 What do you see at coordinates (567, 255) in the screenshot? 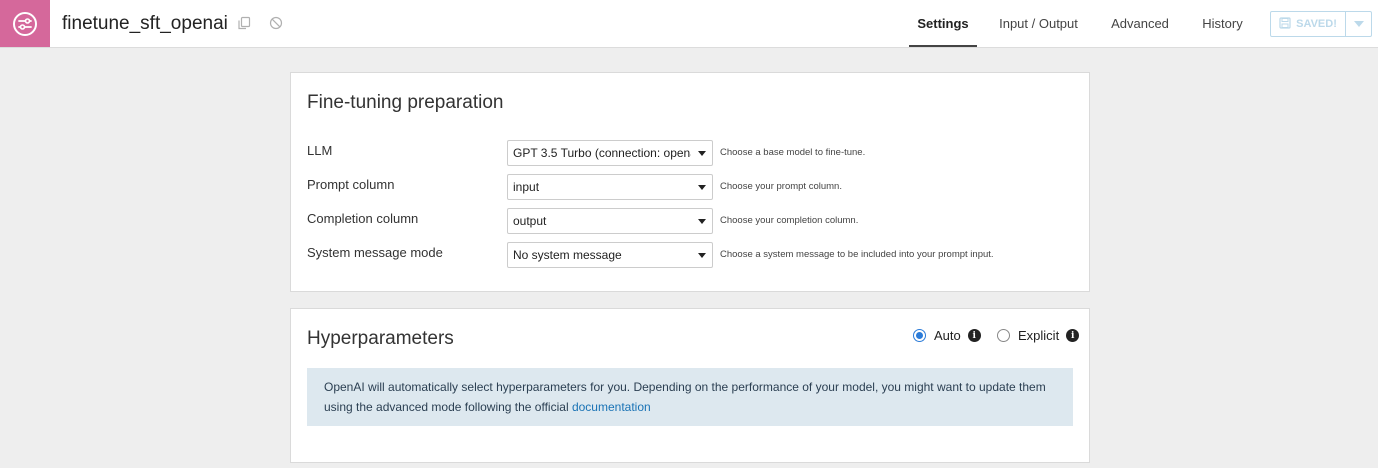
I see `system-message-mode-select-value: No system message` at bounding box center [567, 255].